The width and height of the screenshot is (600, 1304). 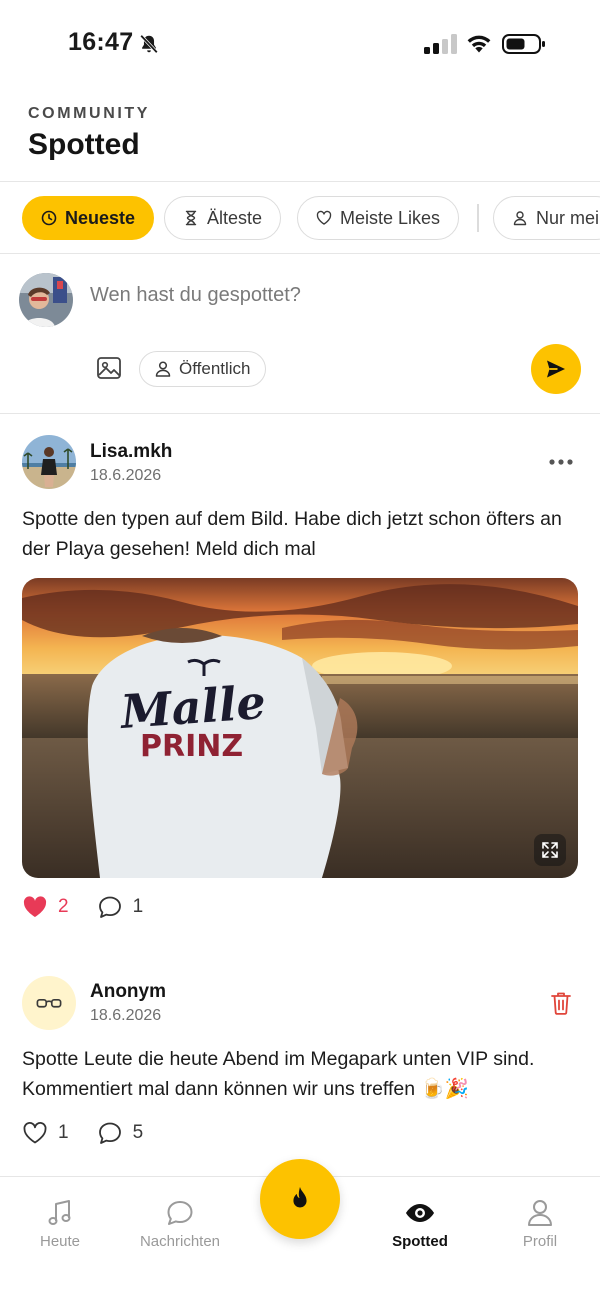 What do you see at coordinates (128, 991) in the screenshot?
I see `post-author: Anonym` at bounding box center [128, 991].